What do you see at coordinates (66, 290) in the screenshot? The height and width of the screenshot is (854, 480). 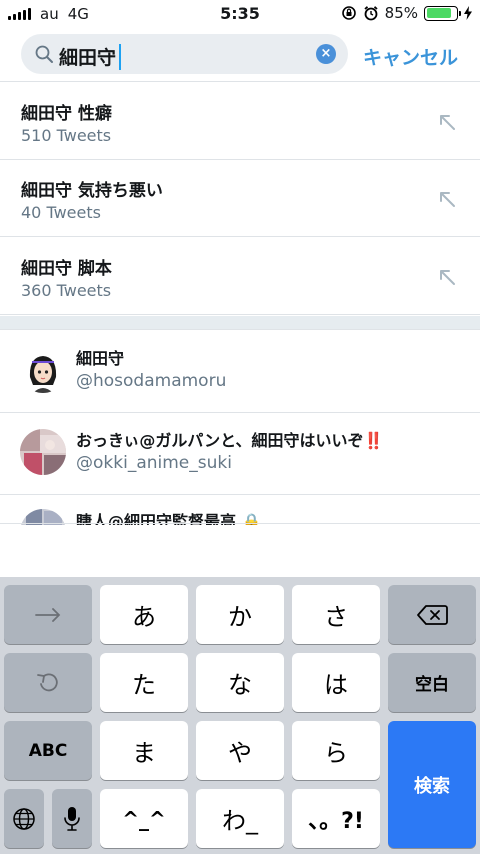 I see `suggestion-count: 360 Tweets` at bounding box center [66, 290].